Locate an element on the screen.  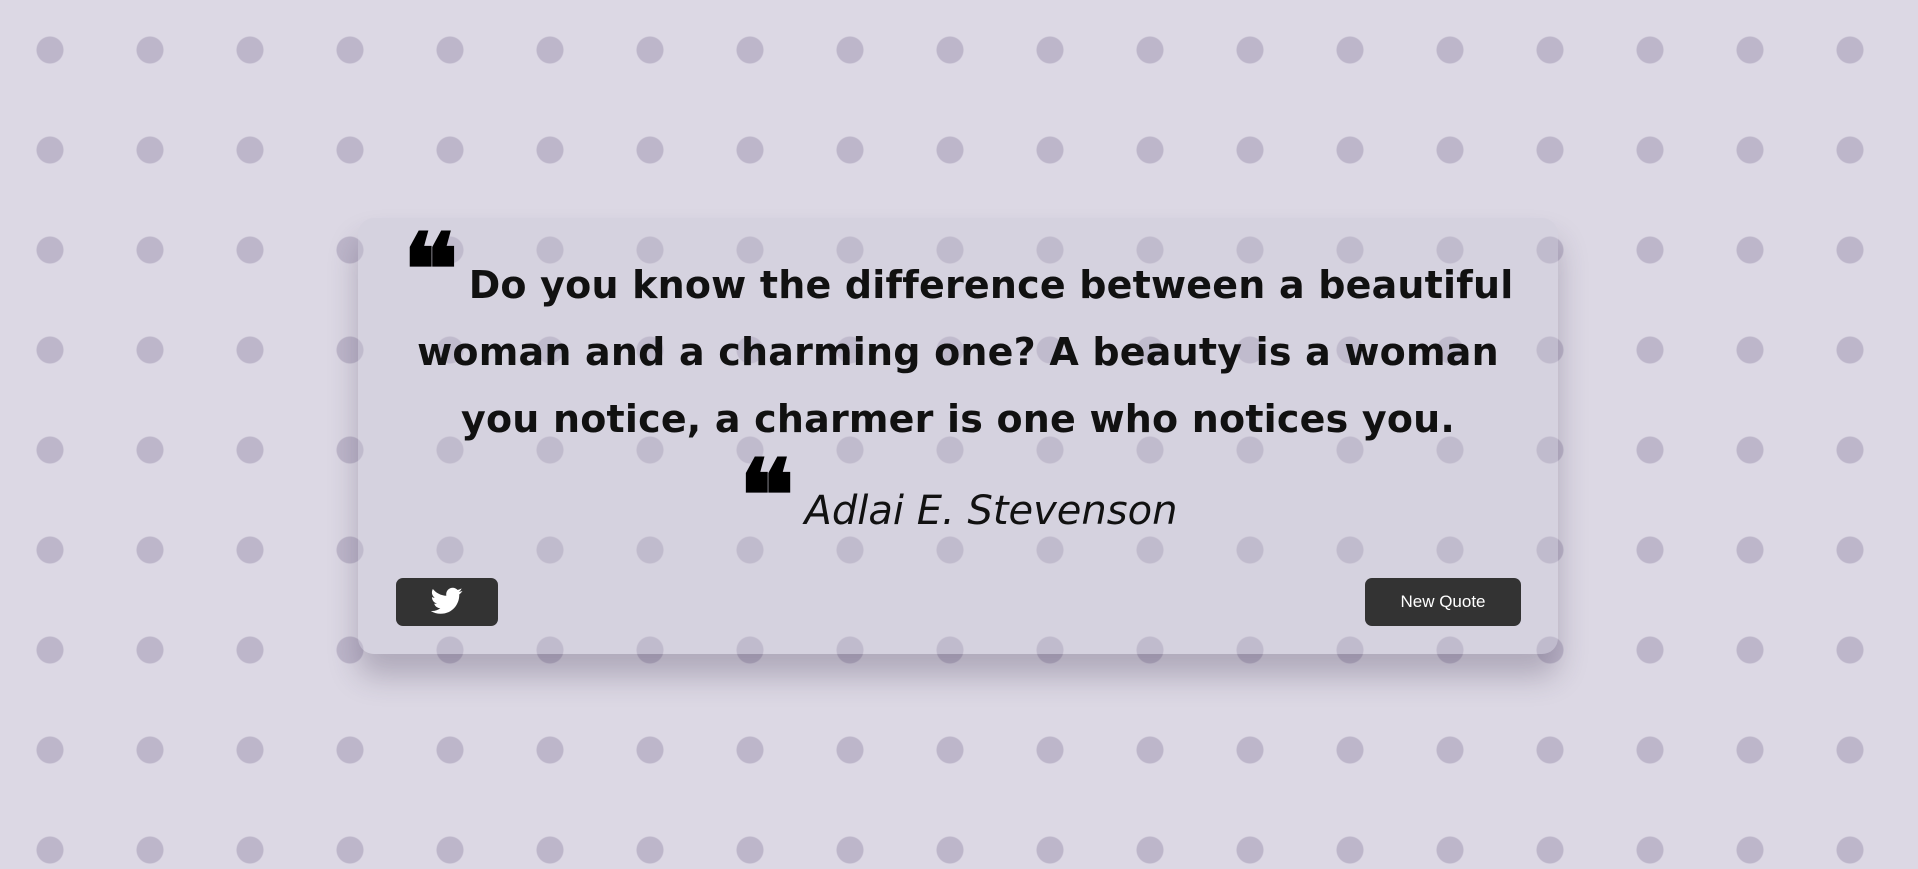
new-quote-button: New Quote is located at coordinates (1443, 602).